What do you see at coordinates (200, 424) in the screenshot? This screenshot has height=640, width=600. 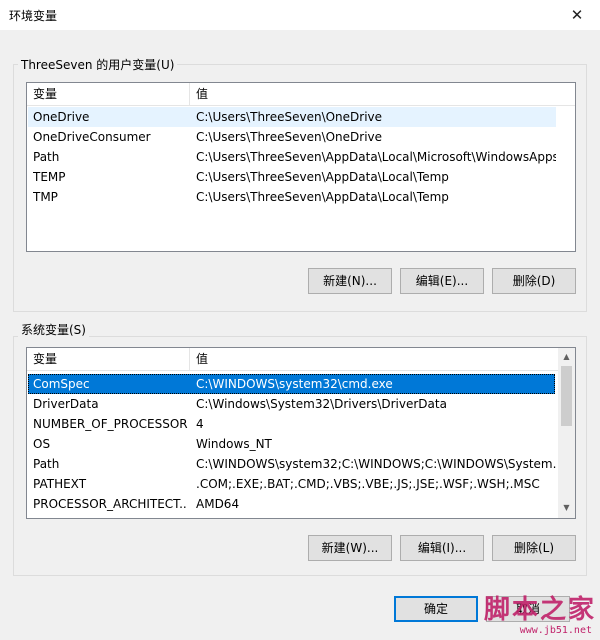 I see `variable-value: 4` at bounding box center [200, 424].